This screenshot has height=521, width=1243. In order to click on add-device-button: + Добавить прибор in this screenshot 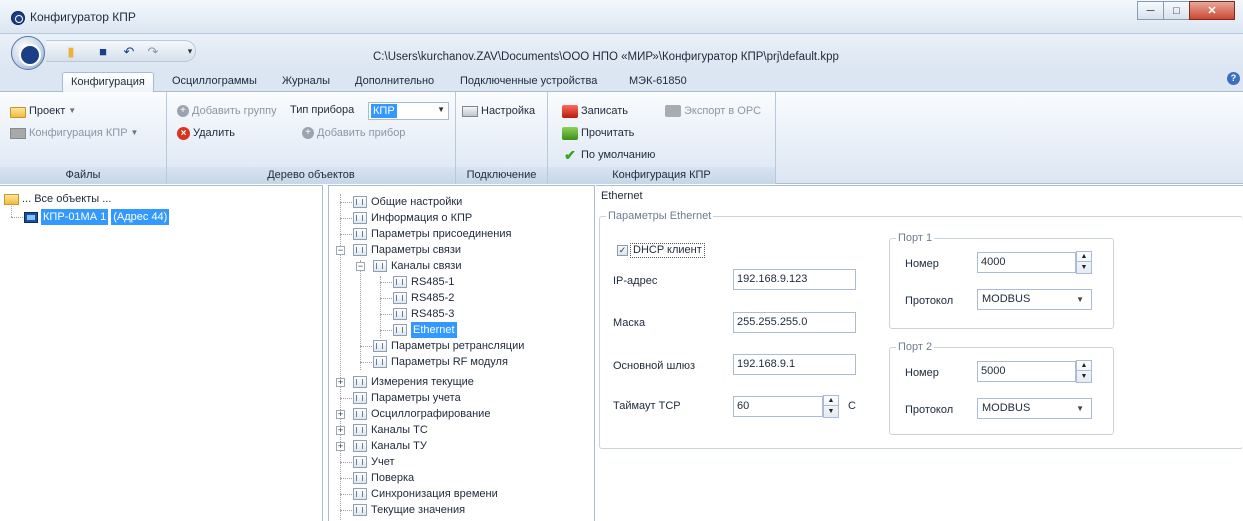, I will do `click(353, 133)`.